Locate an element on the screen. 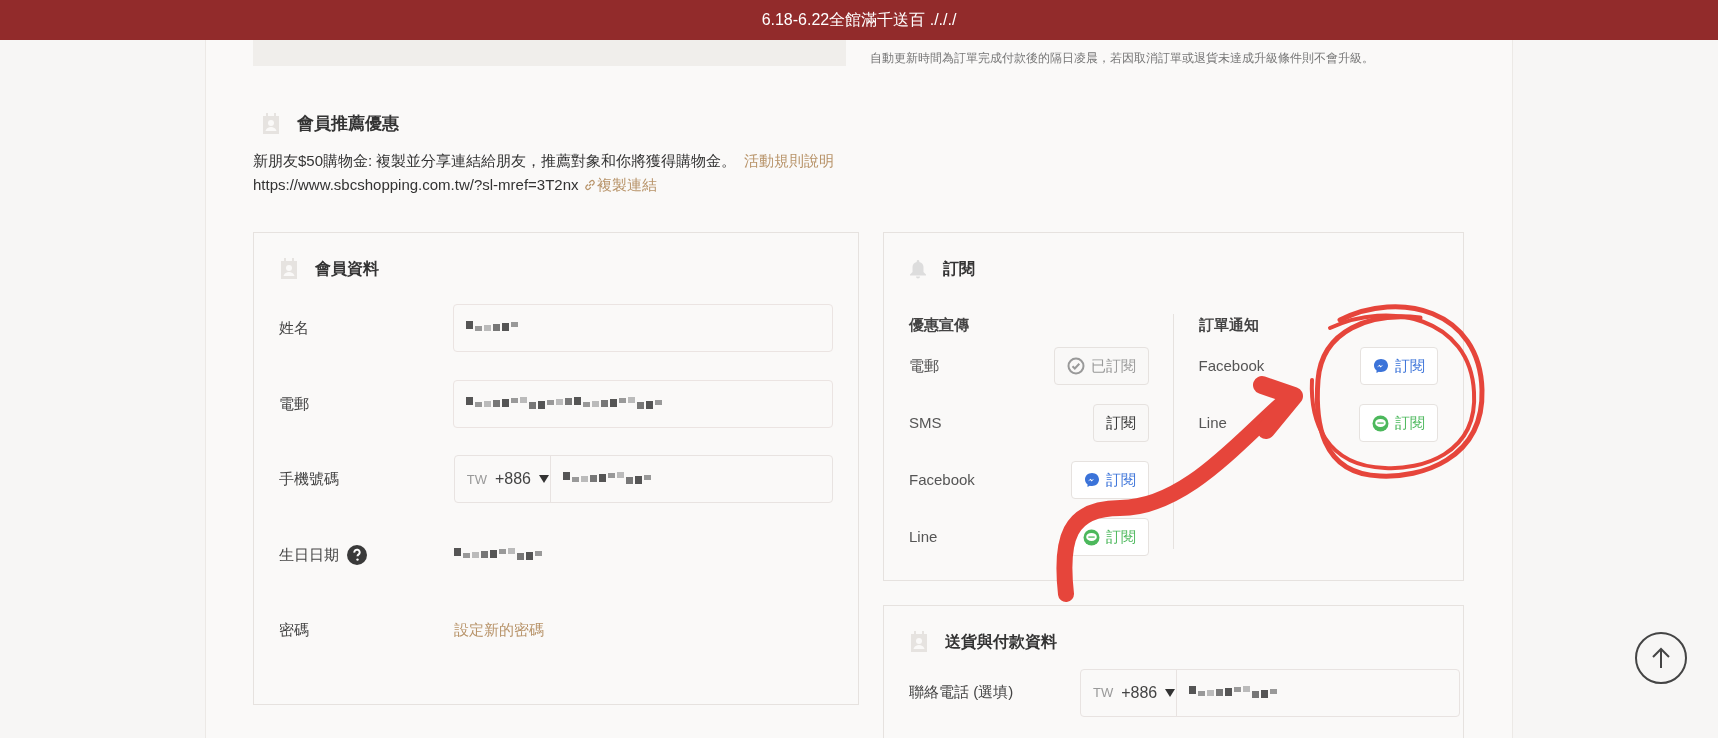  level-note: 自動更新時間為訂單完成付款後的隔日凌晨，若因取消訂單或退貨未達成升級條件則不會升級。 is located at coordinates (1122, 58).